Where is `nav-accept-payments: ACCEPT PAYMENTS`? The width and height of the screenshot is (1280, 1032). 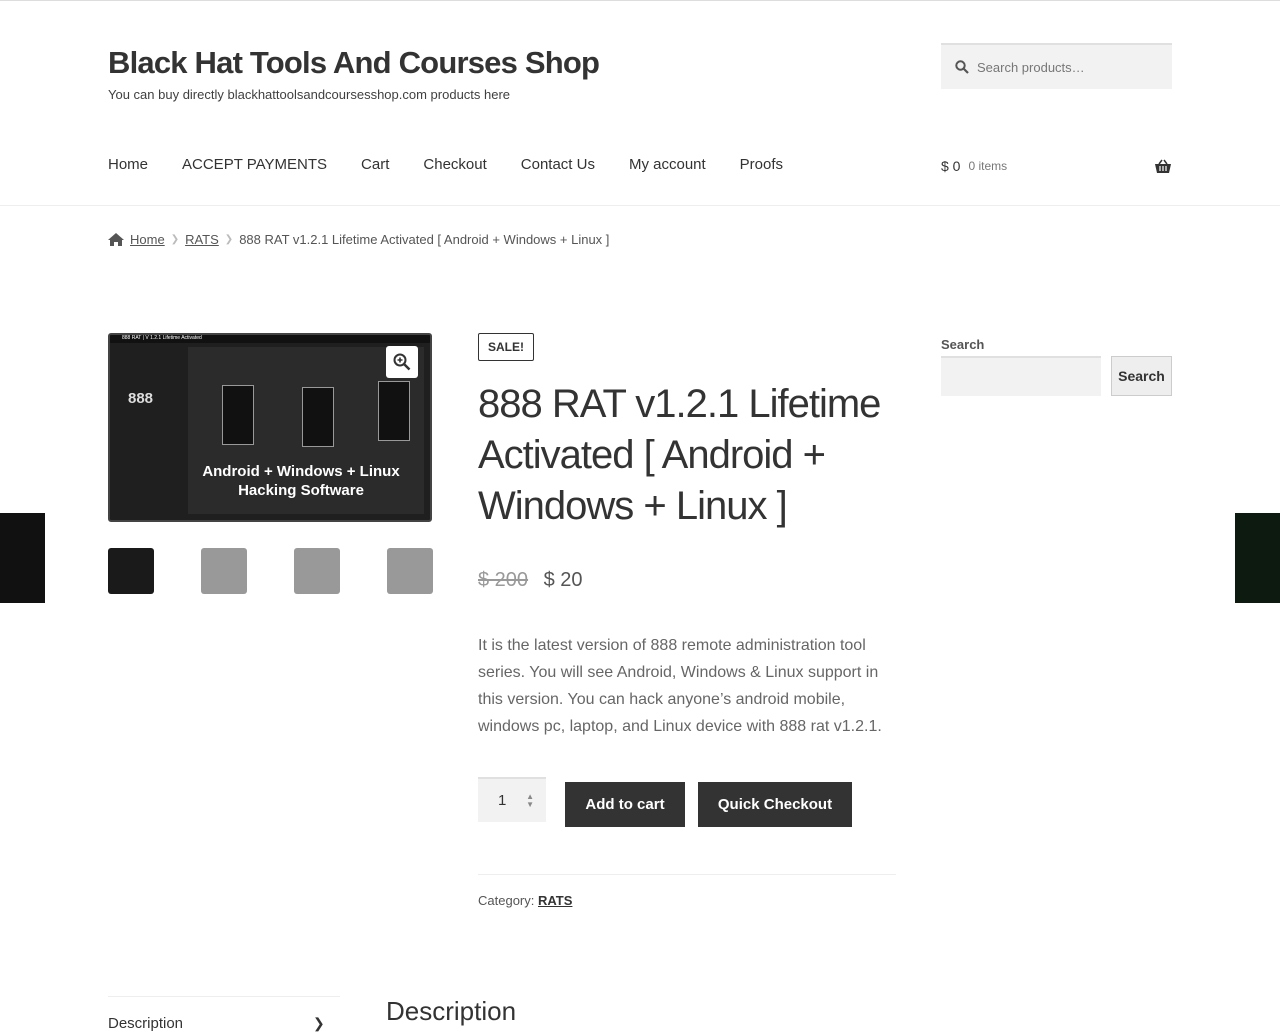 nav-accept-payments: ACCEPT PAYMENTS is located at coordinates (254, 164).